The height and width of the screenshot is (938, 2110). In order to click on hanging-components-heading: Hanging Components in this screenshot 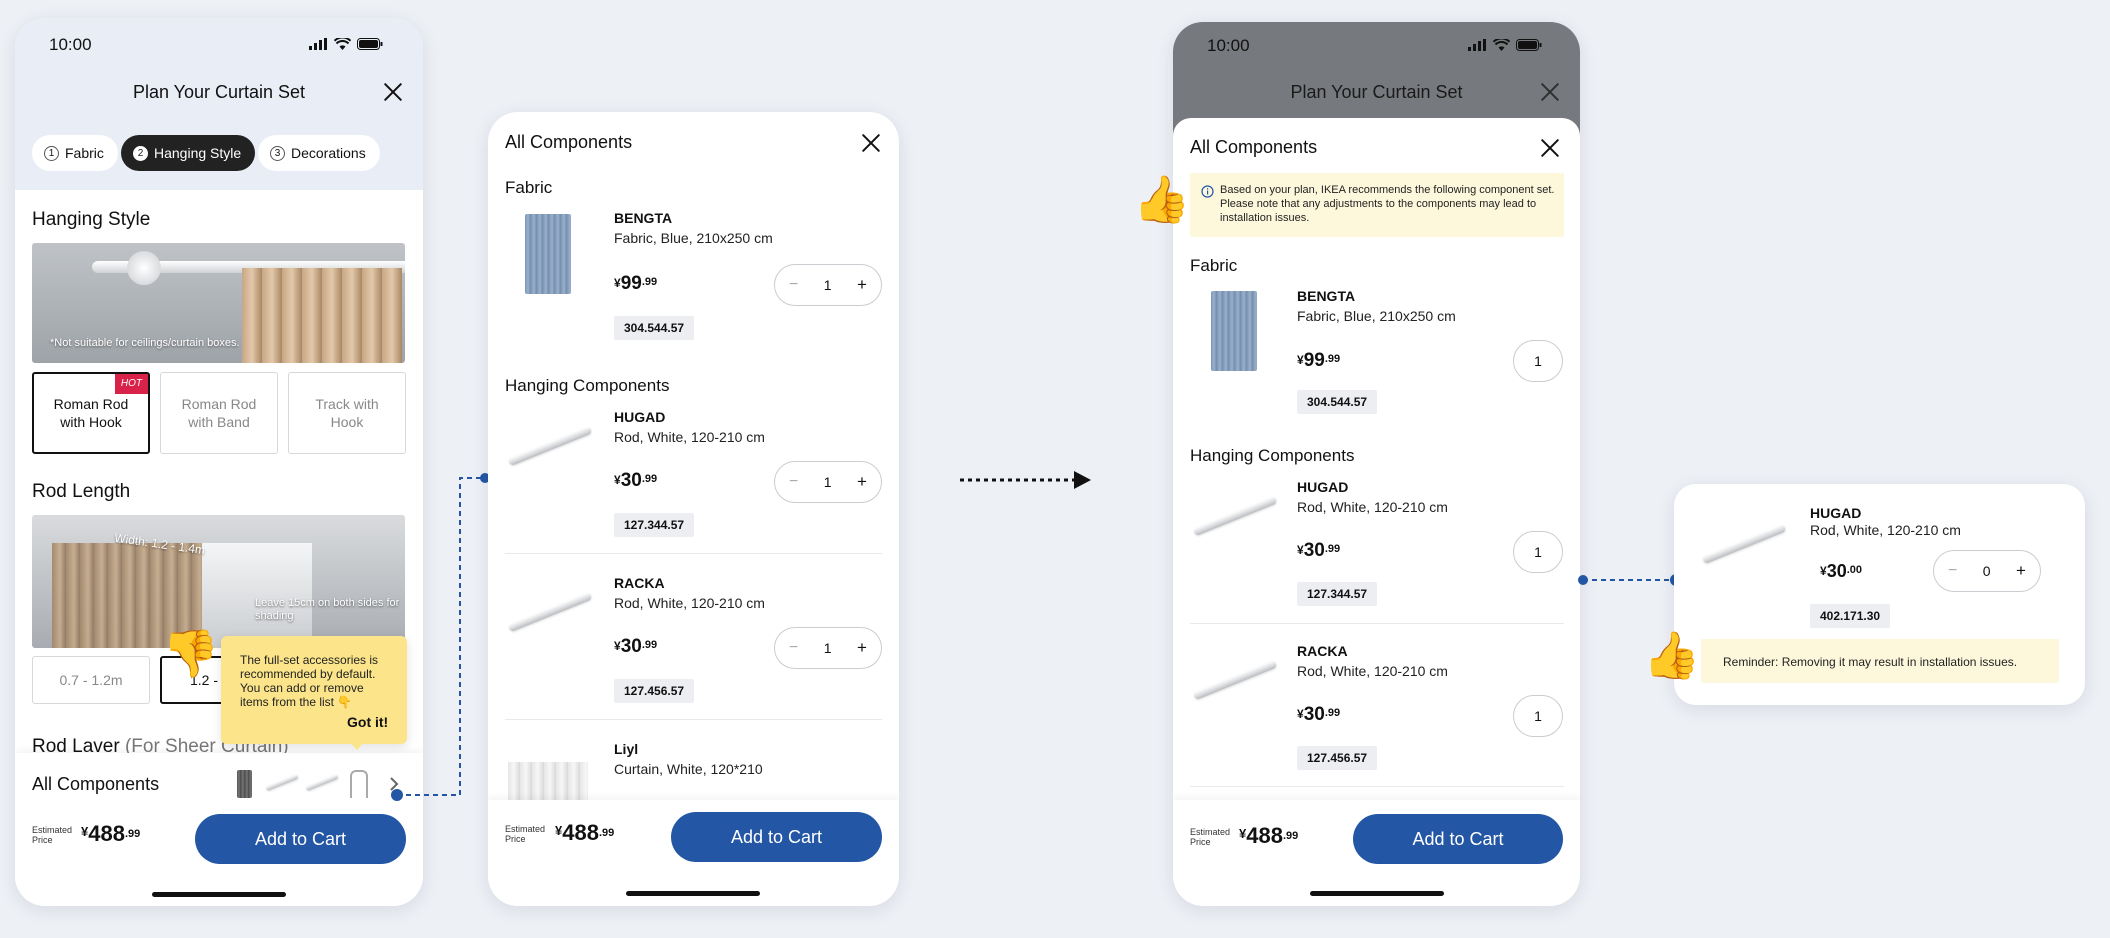, I will do `click(1272, 455)`.